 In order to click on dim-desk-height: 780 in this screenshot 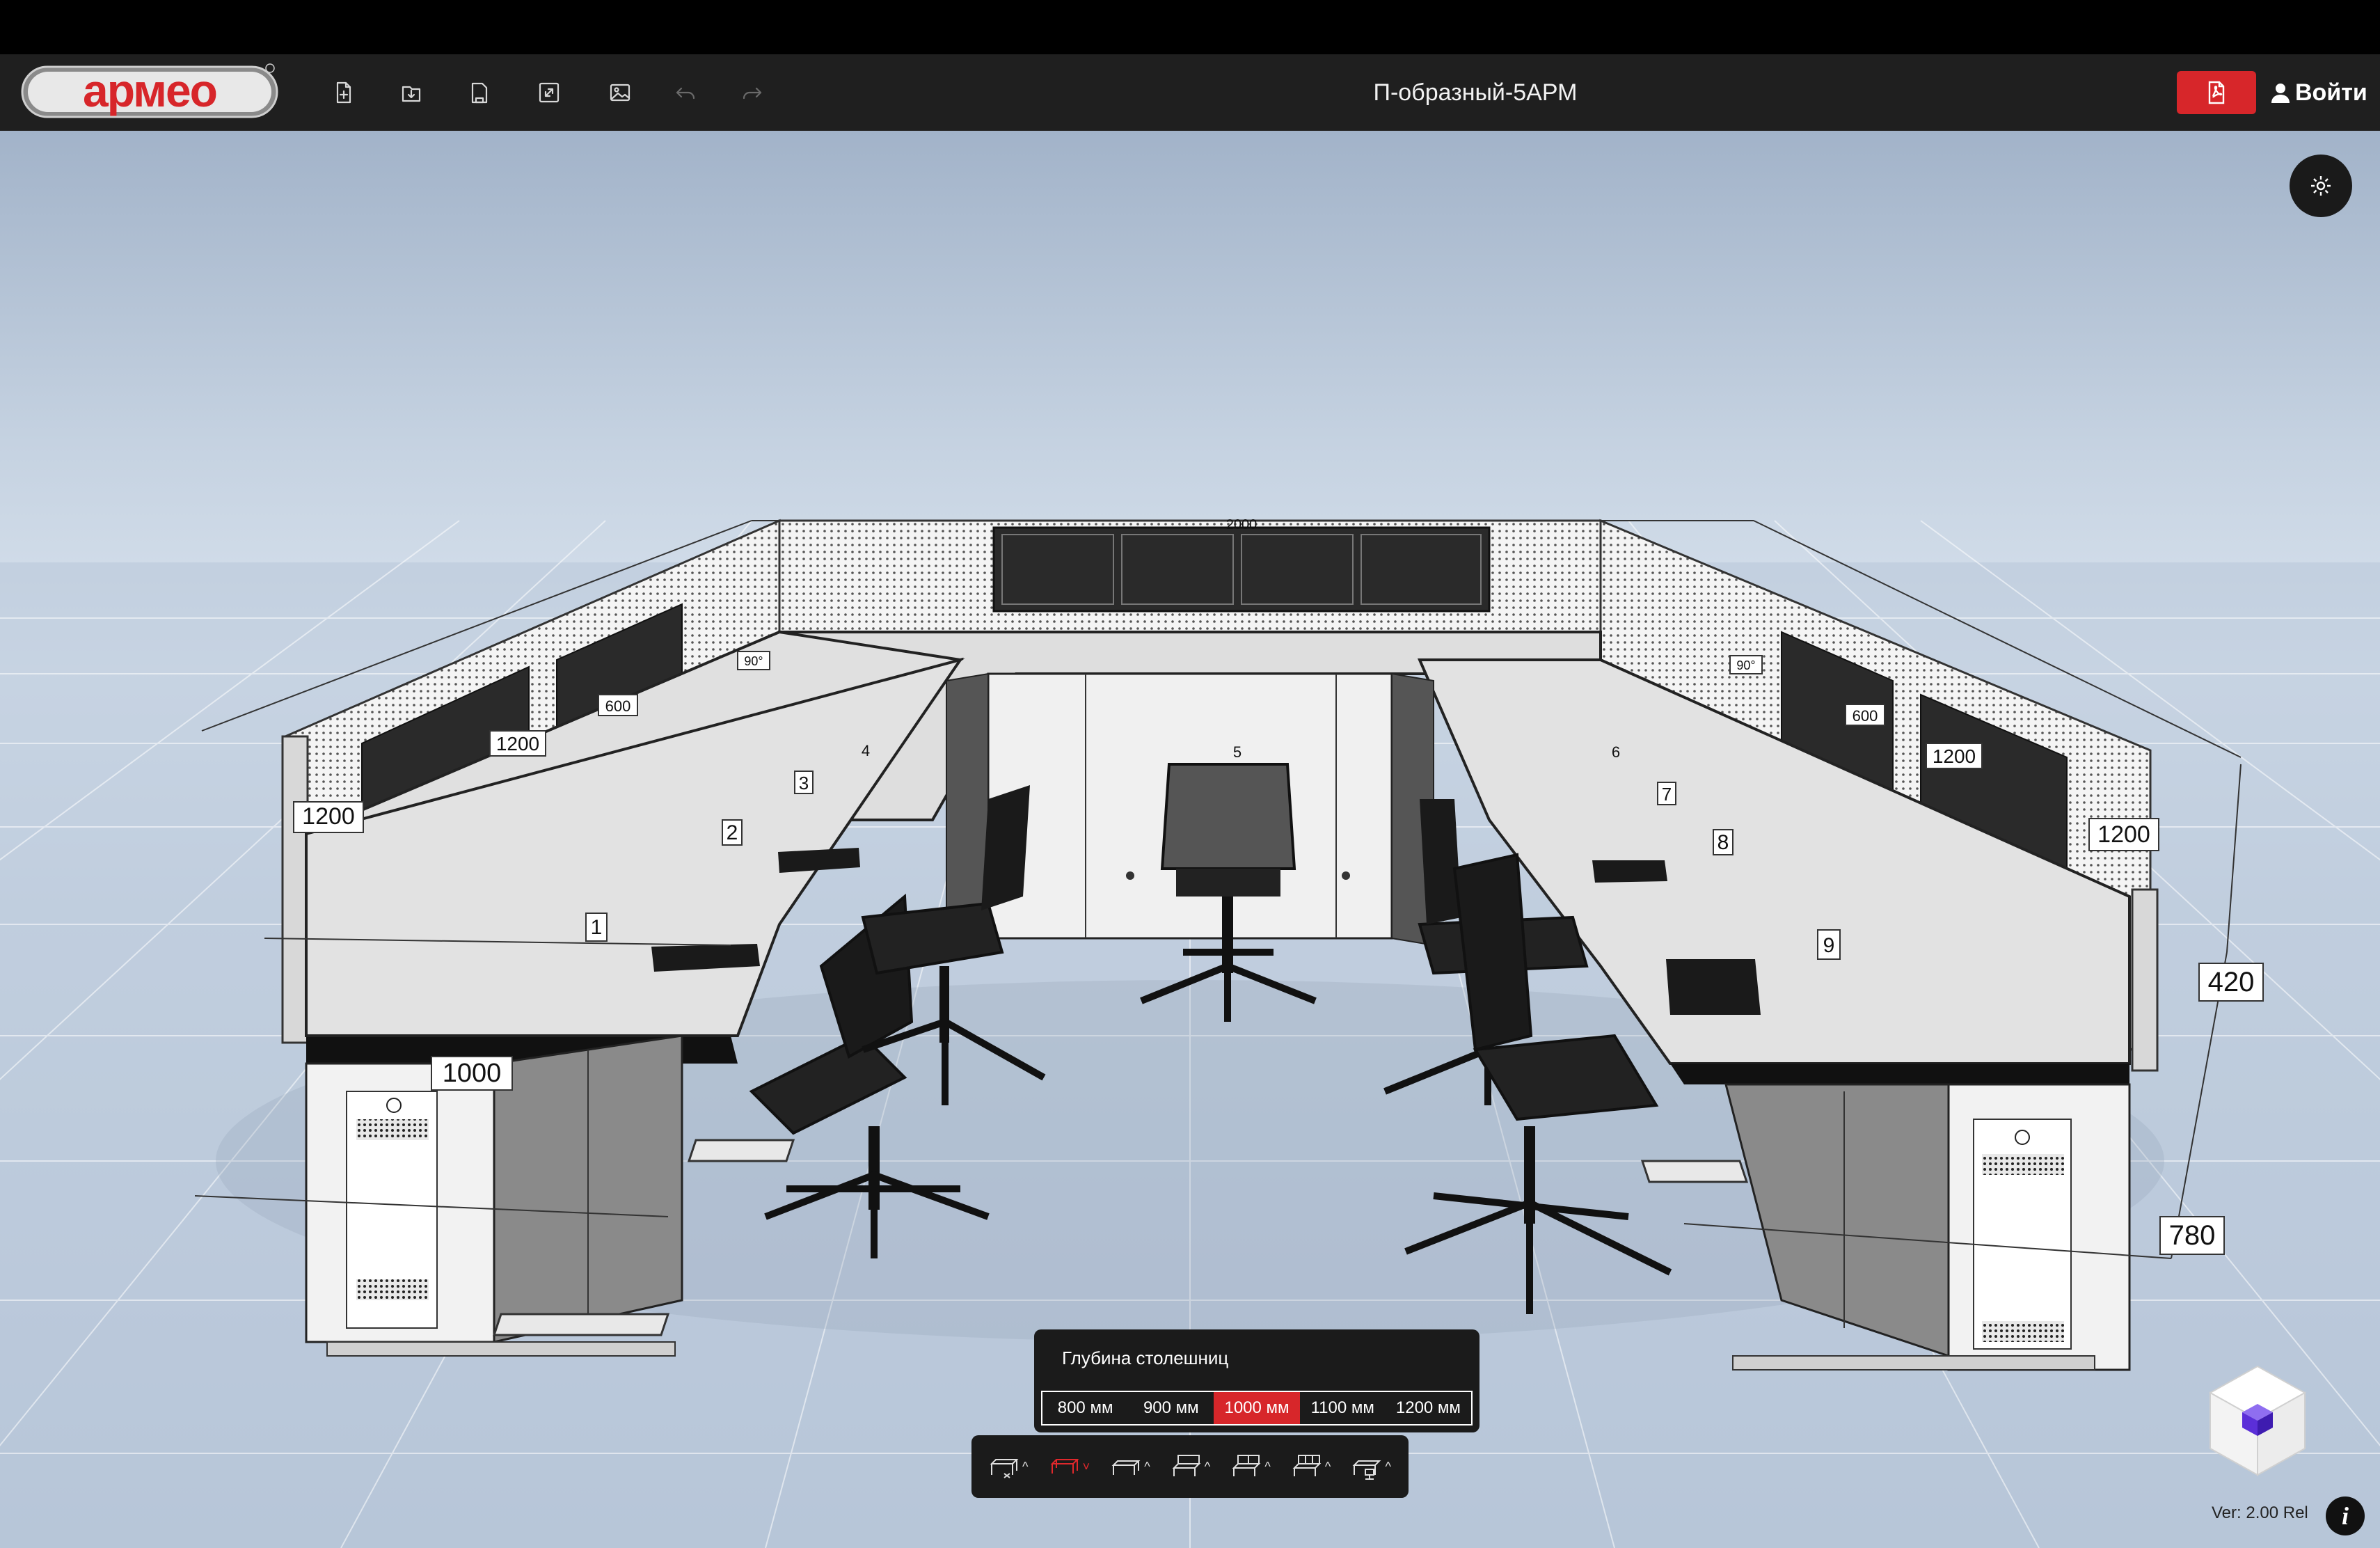, I will do `click(2192, 1235)`.